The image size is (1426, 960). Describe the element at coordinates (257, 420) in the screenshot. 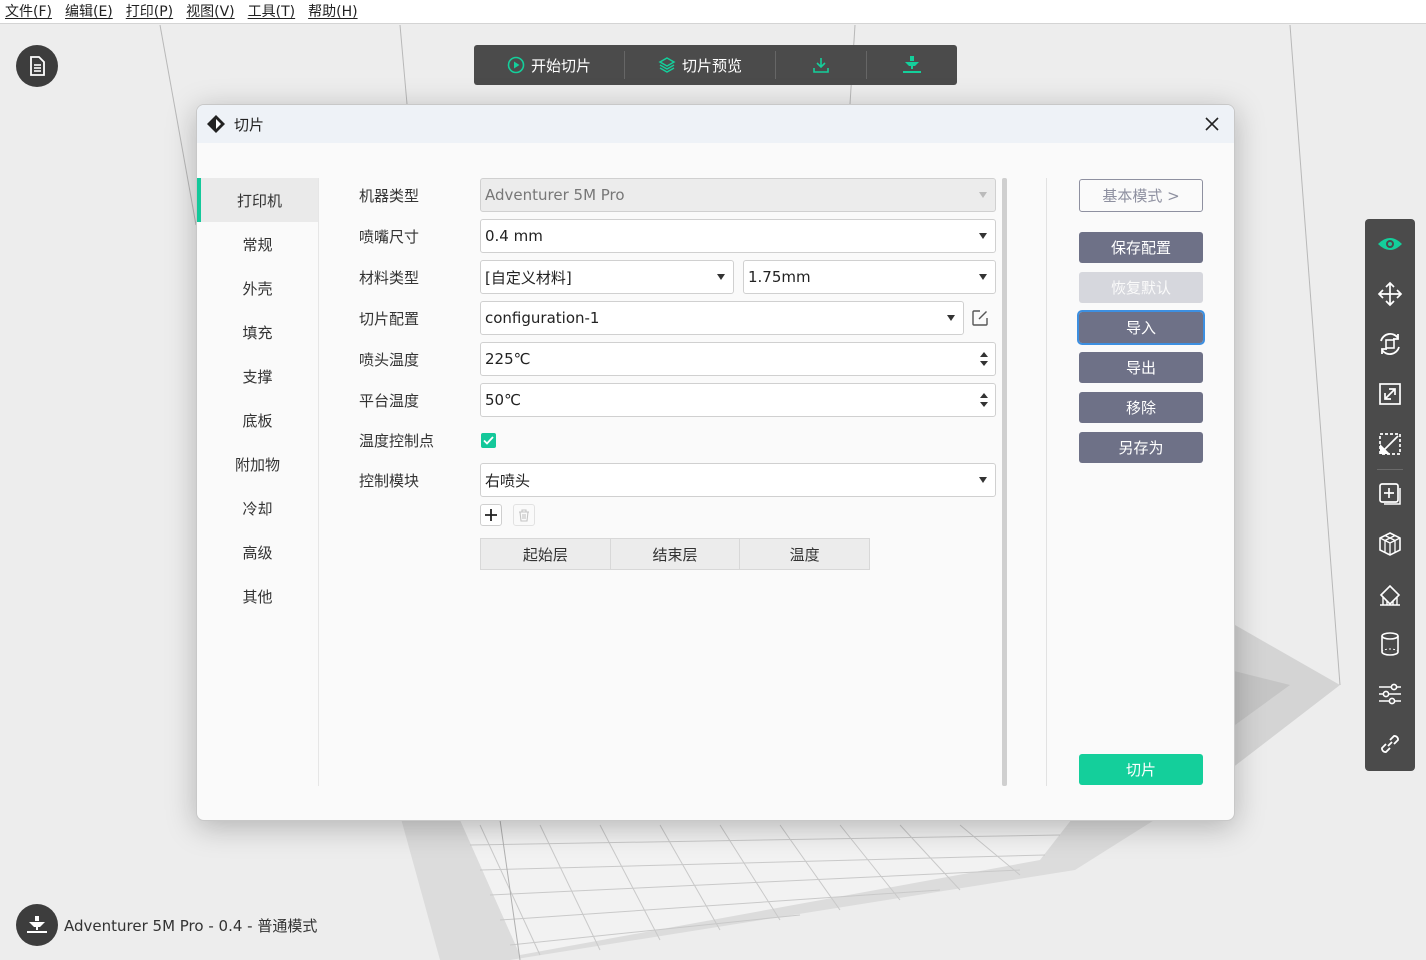

I see `nav-raft: 底板` at that location.